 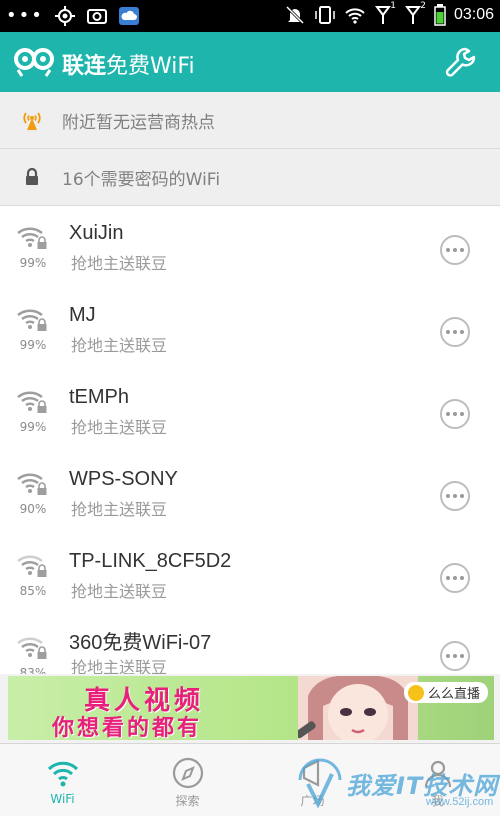 I want to click on gps-icon, so click(x=64, y=16).